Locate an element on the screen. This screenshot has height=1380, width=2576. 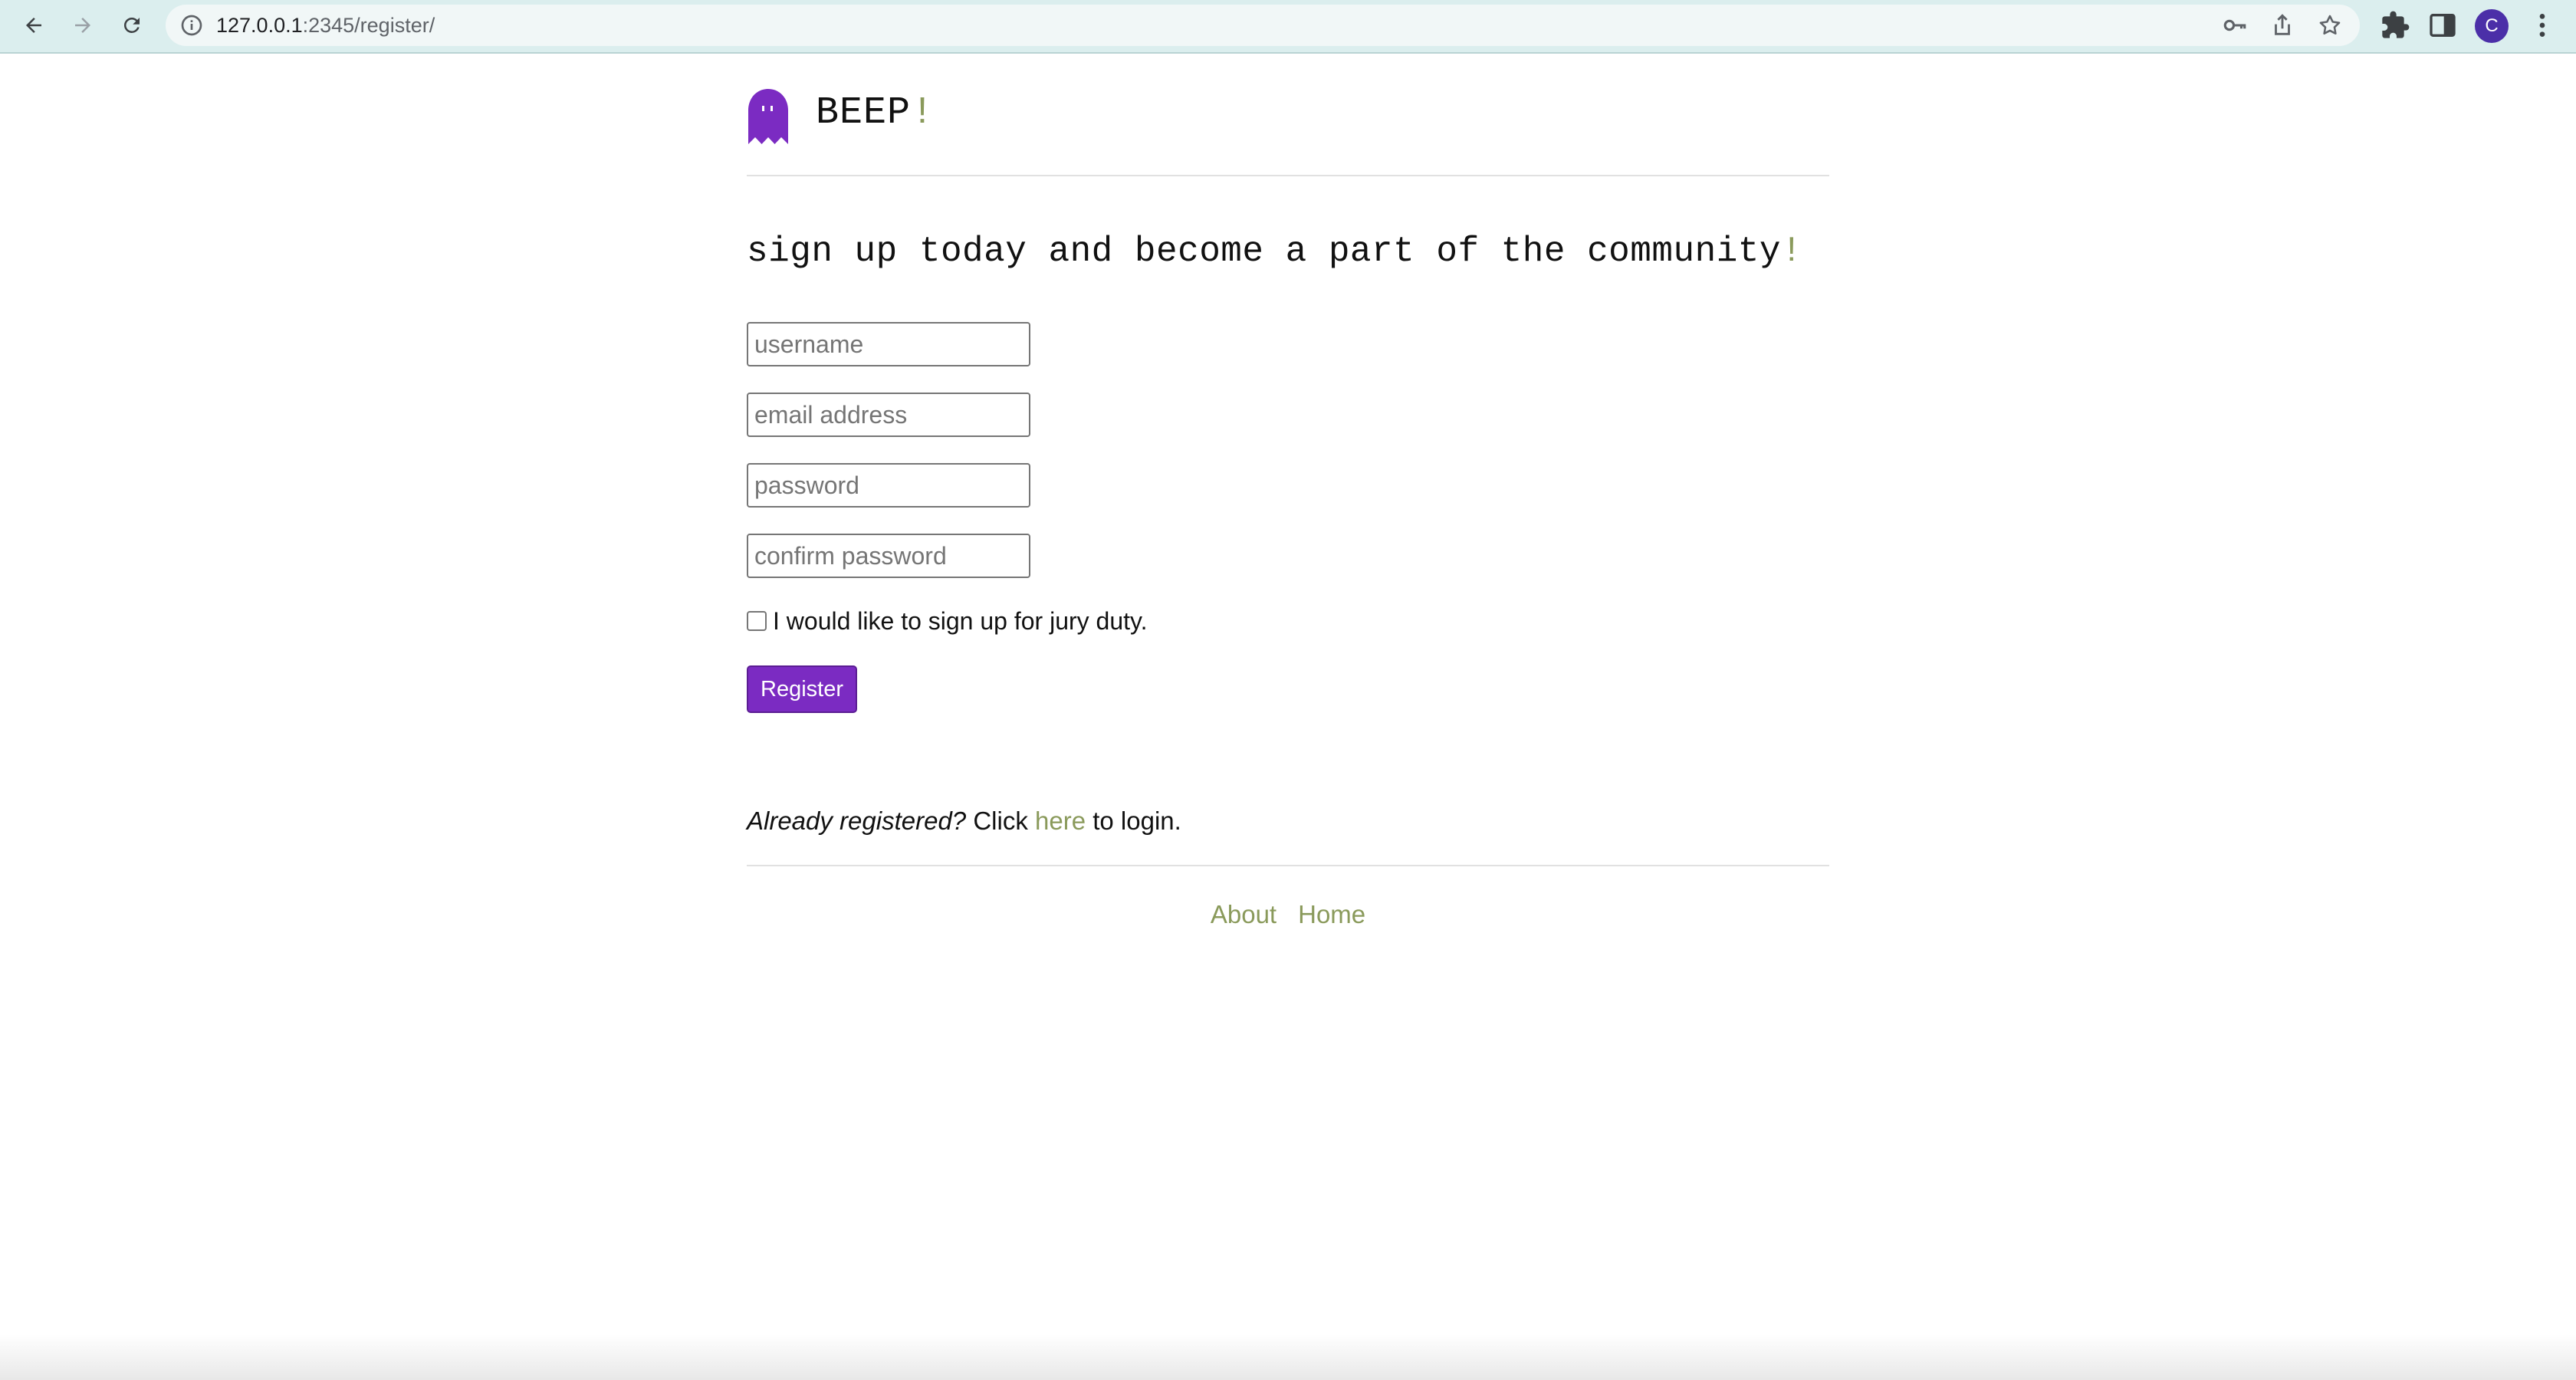
footer-divider is located at coordinates (1288, 866).